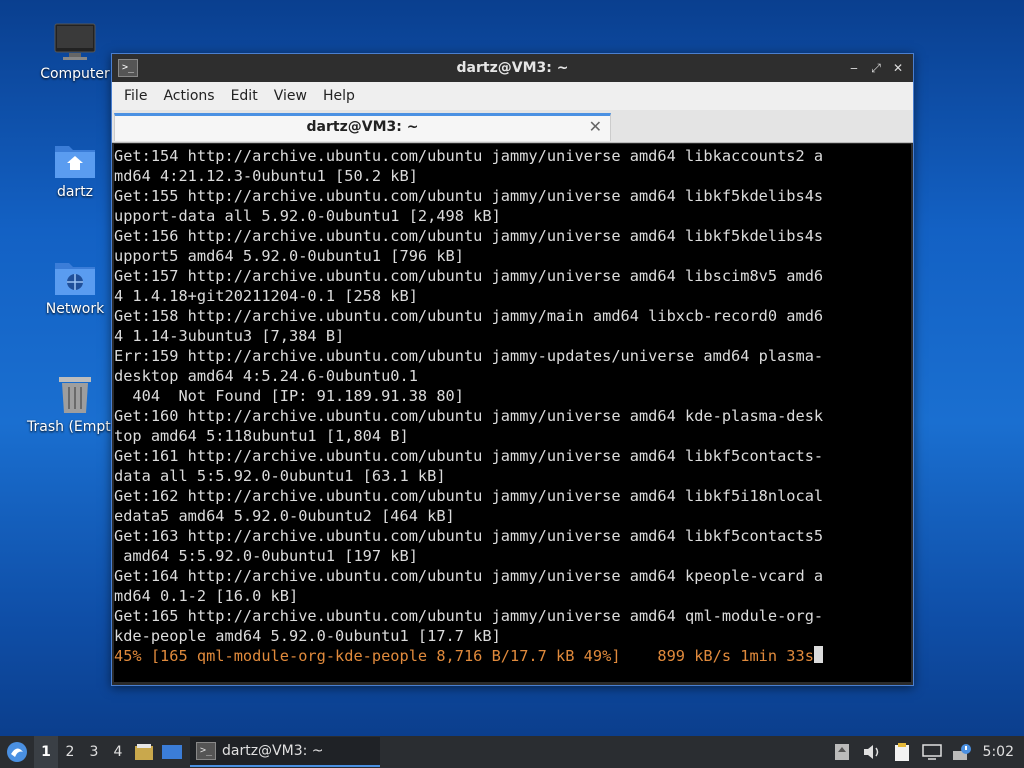 The height and width of the screenshot is (768, 1024). Describe the element at coordinates (266, 376) in the screenshot. I see `terminal-line: desktop amd64 4:5.24.6-0ubuntu0.1` at that location.